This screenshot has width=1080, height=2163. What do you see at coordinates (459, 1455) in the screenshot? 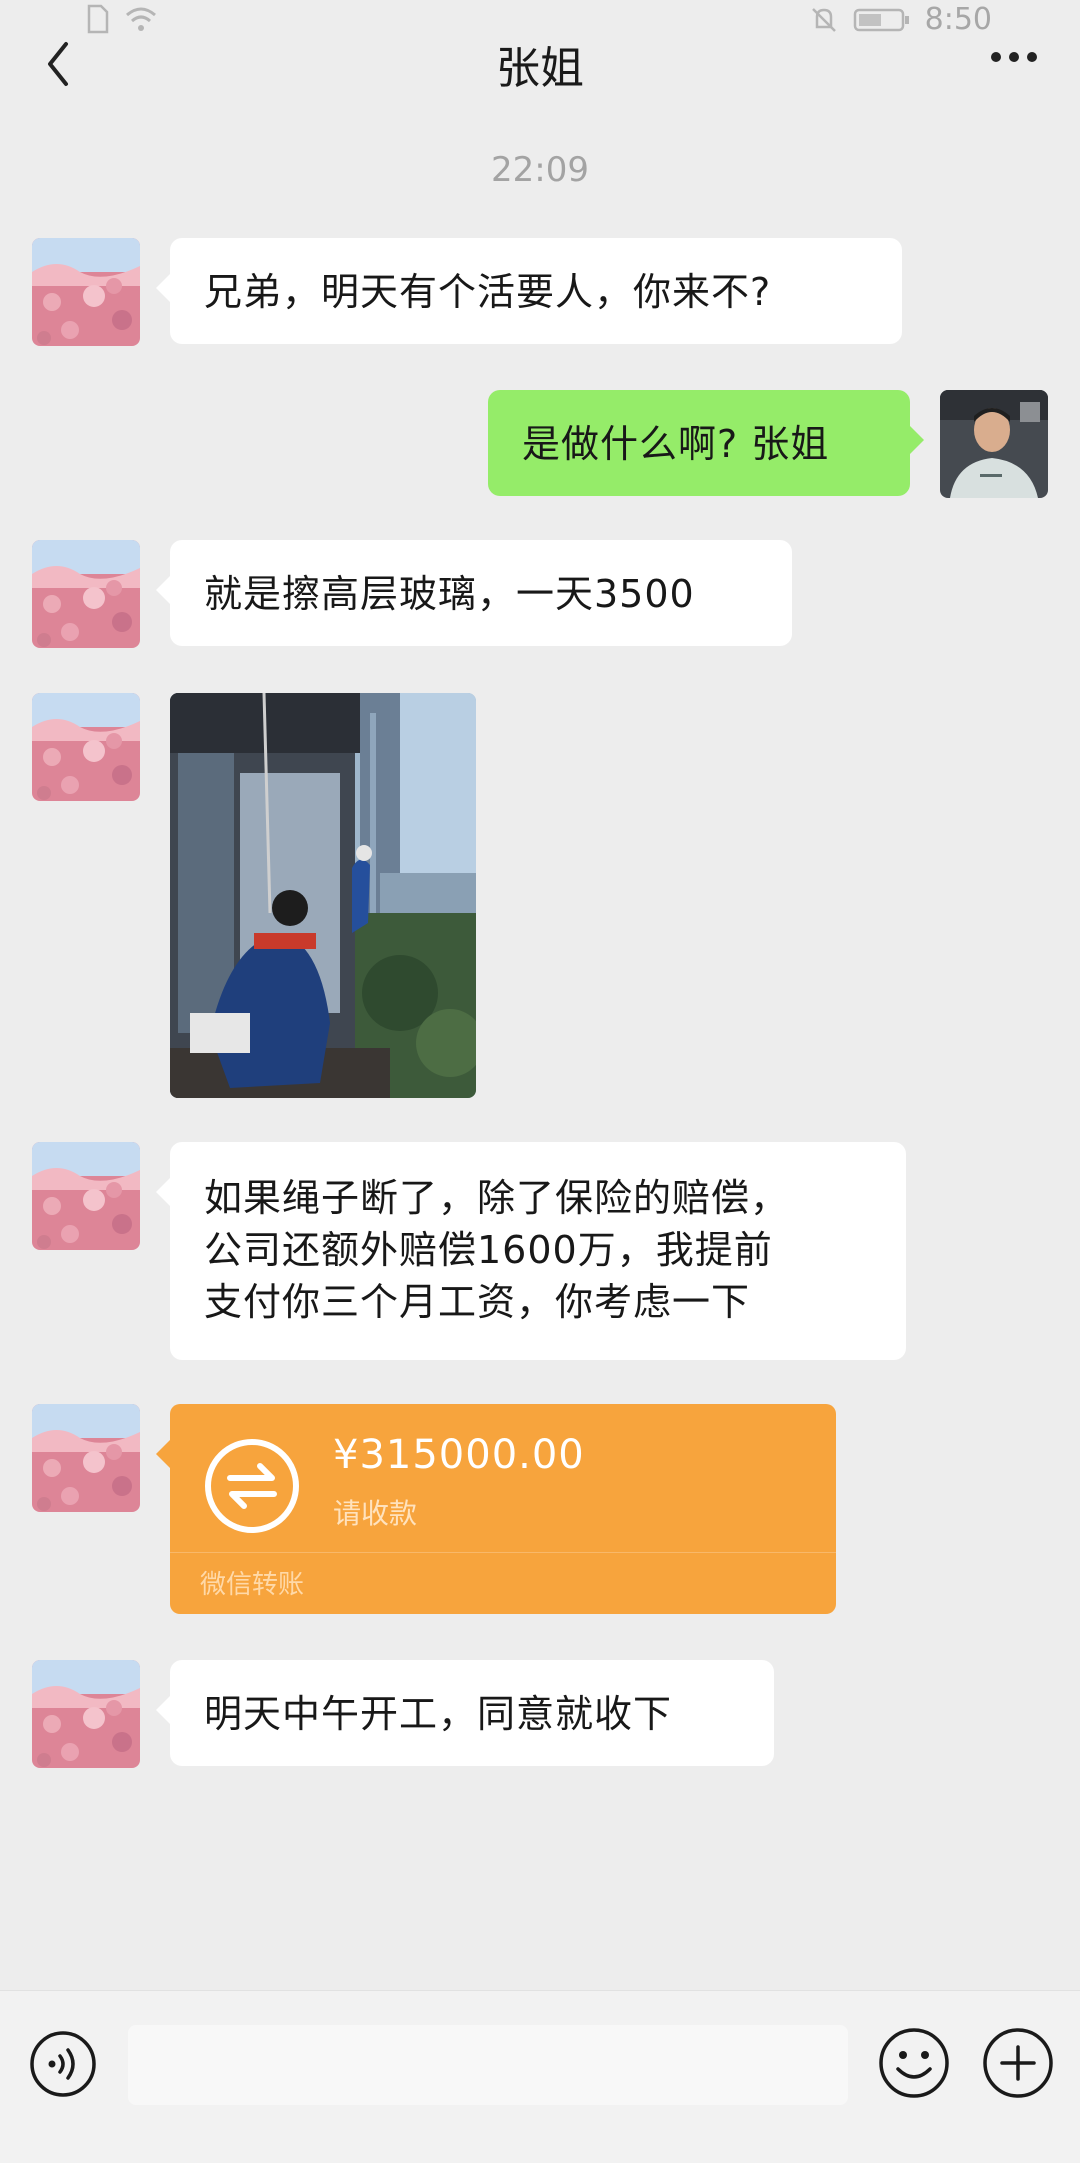
I see `transfer-amount: ¥315000.00` at bounding box center [459, 1455].